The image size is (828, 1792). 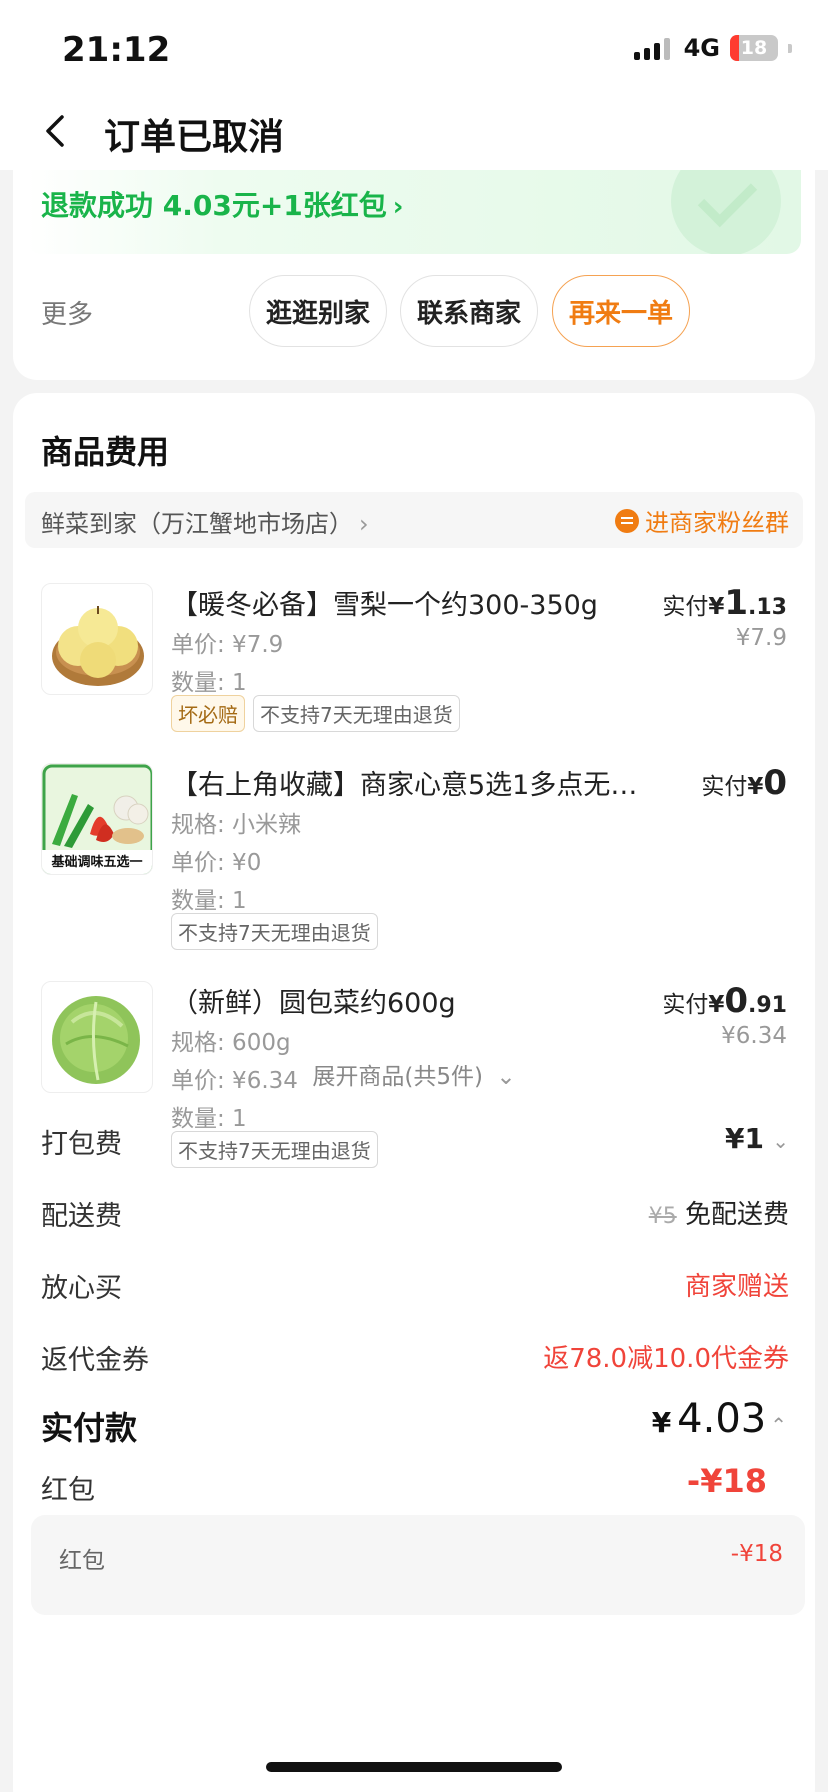 What do you see at coordinates (216, 863) in the screenshot?
I see `product-unit-price: 单价: ¥0` at bounding box center [216, 863].